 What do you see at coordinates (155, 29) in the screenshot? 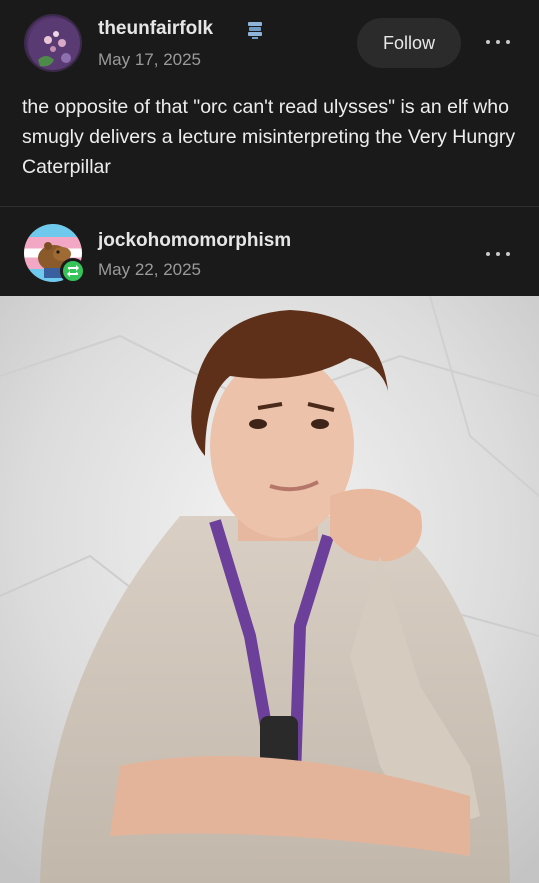
I see `username: theunfairfolk` at bounding box center [155, 29].